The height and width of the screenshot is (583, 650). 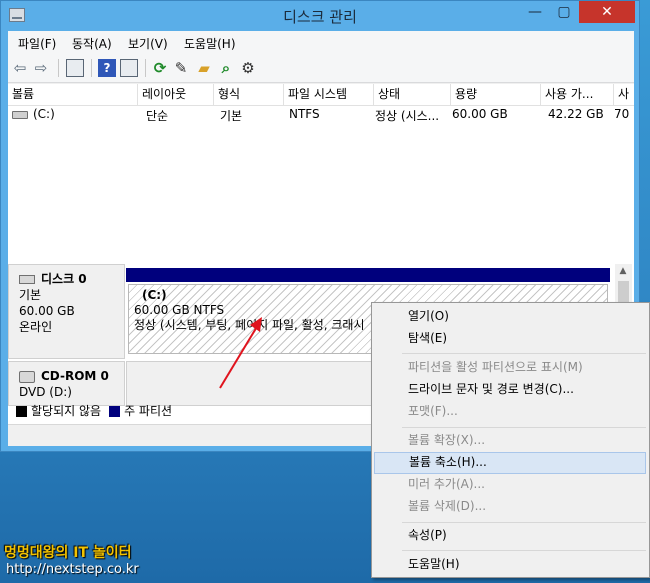 I want to click on menu-file: 파일(F), so click(x=37, y=43).